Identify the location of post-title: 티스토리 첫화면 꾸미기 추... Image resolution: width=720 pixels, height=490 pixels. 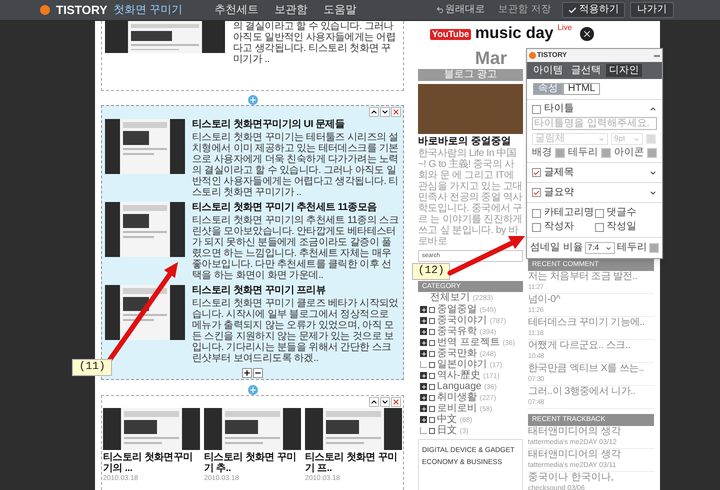
(252, 463).